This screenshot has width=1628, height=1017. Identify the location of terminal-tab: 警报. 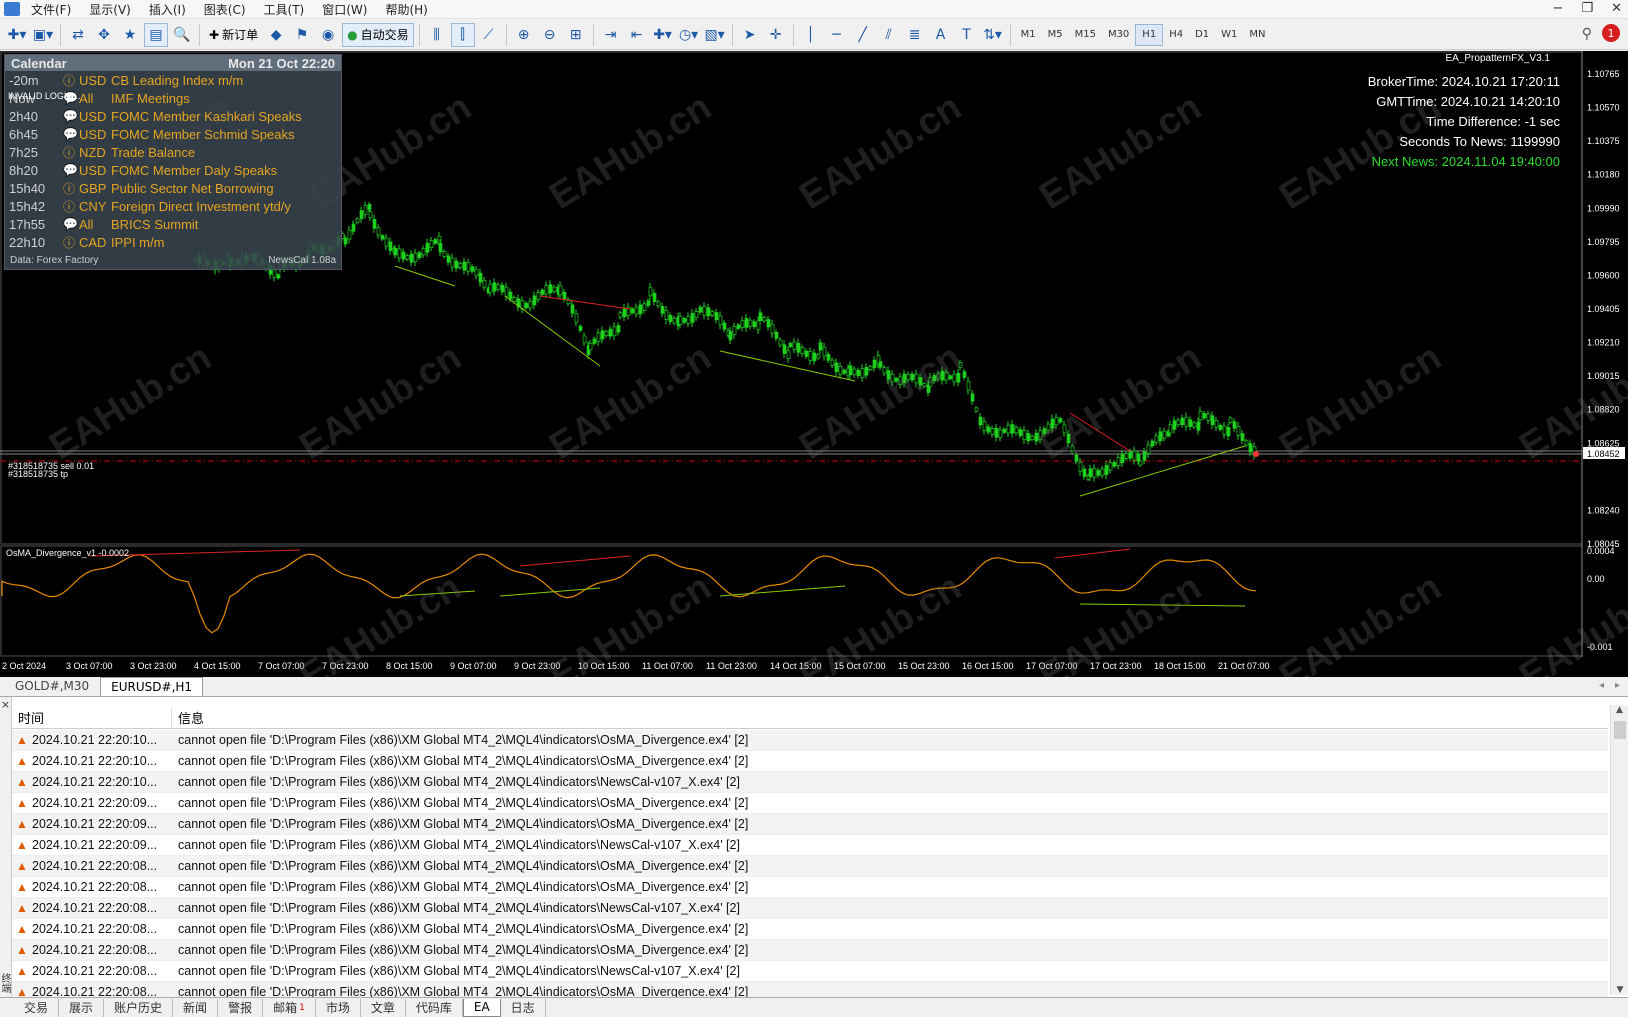
(241, 1007).